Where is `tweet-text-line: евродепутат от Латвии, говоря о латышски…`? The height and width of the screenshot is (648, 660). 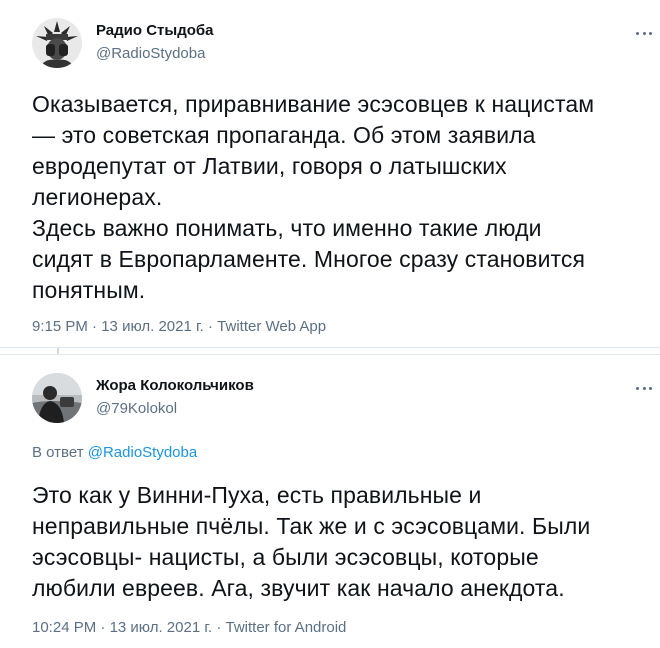 tweet-text-line: евродепутат от Латвии, говоря о латышски… is located at coordinates (269, 166).